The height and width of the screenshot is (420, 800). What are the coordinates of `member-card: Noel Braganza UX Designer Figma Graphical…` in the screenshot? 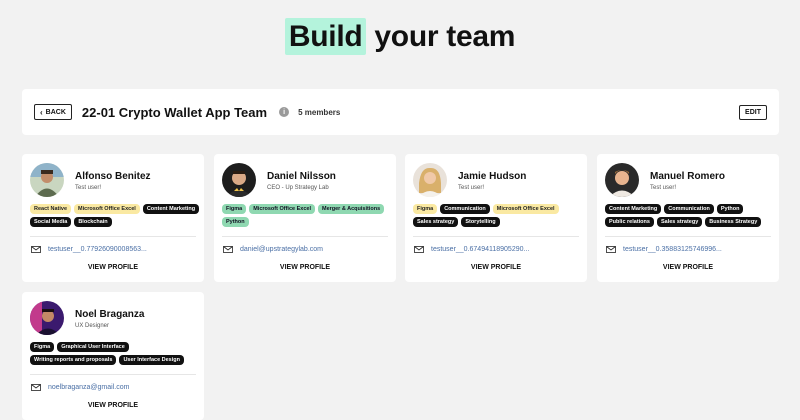 It's located at (113, 356).